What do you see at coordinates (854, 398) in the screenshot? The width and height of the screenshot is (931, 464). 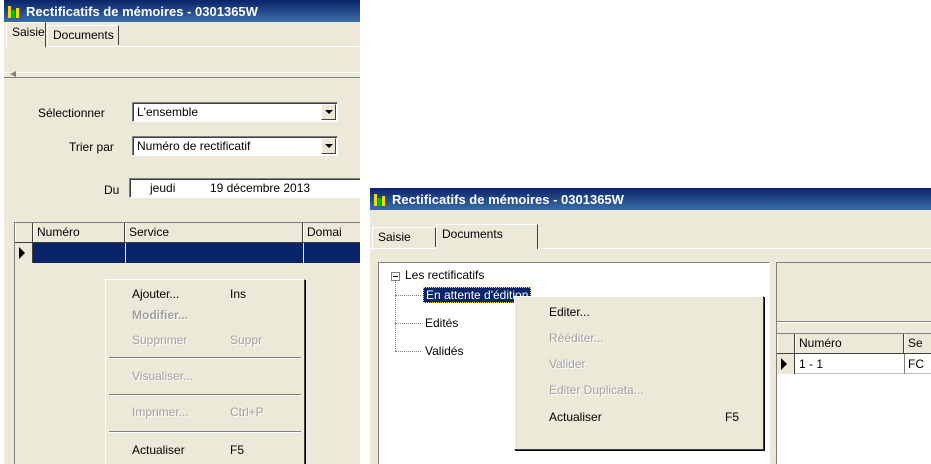 I see `documents-grid: Numéro Se 1 - 1 FC` at bounding box center [854, 398].